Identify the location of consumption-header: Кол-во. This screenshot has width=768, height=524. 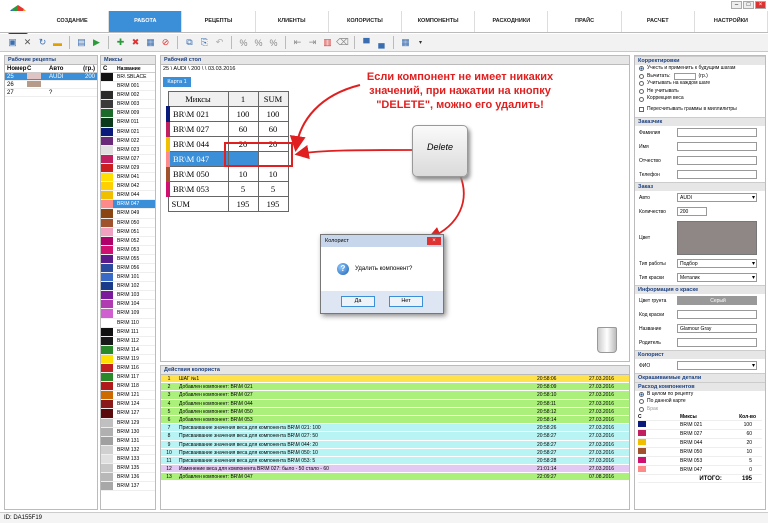
(744, 417).